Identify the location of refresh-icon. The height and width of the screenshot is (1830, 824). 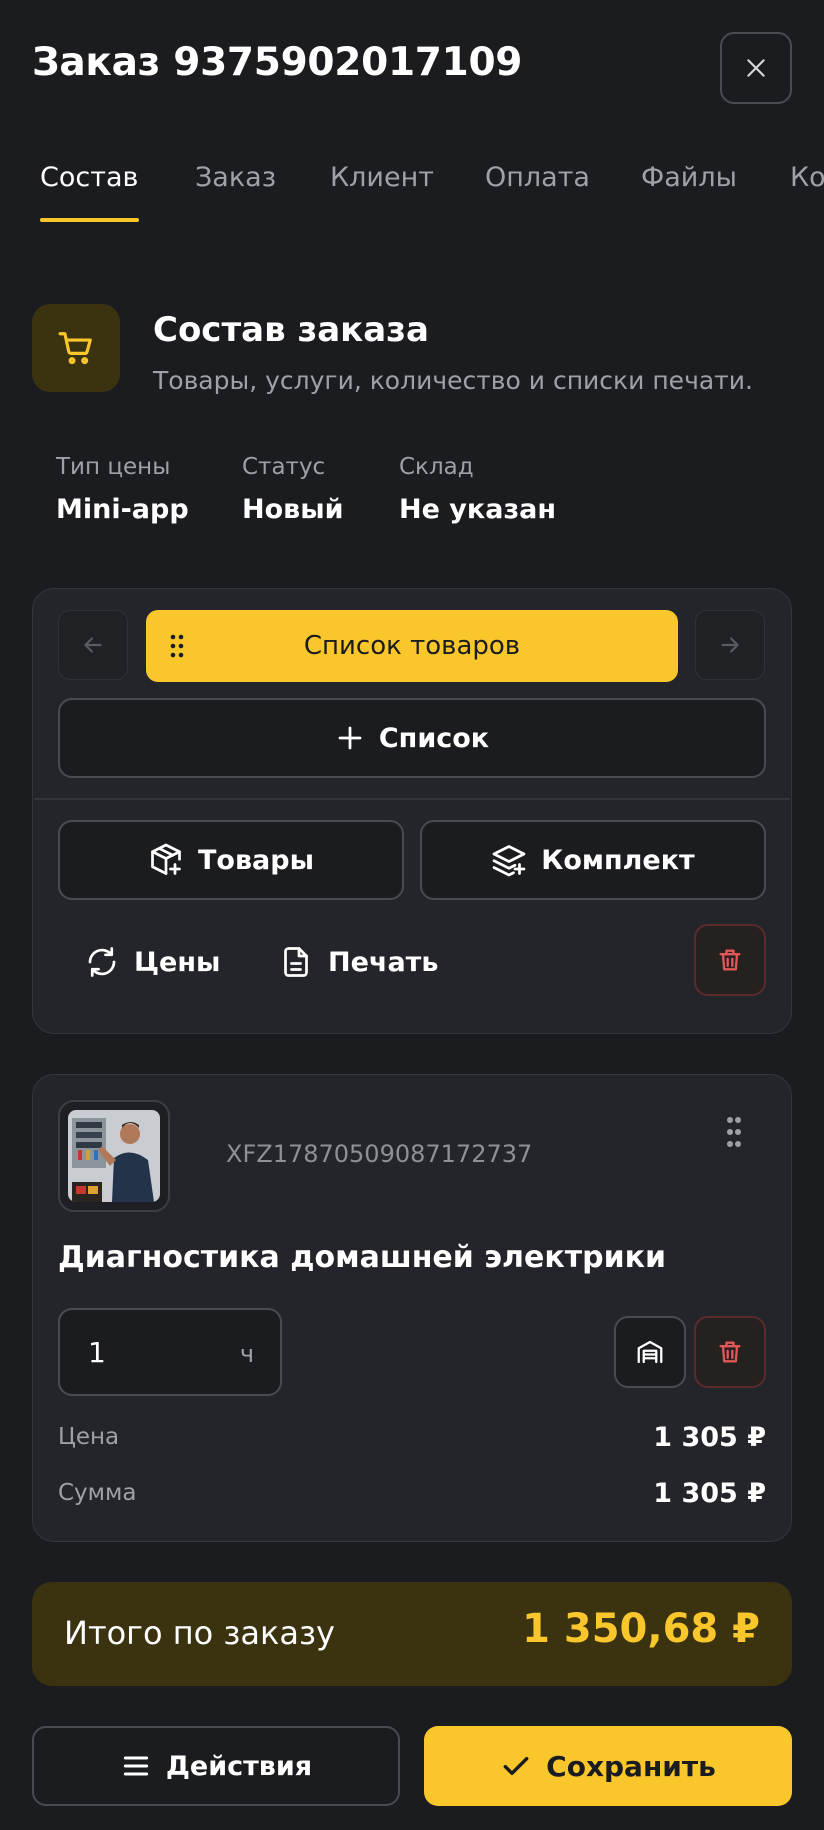
(102, 962).